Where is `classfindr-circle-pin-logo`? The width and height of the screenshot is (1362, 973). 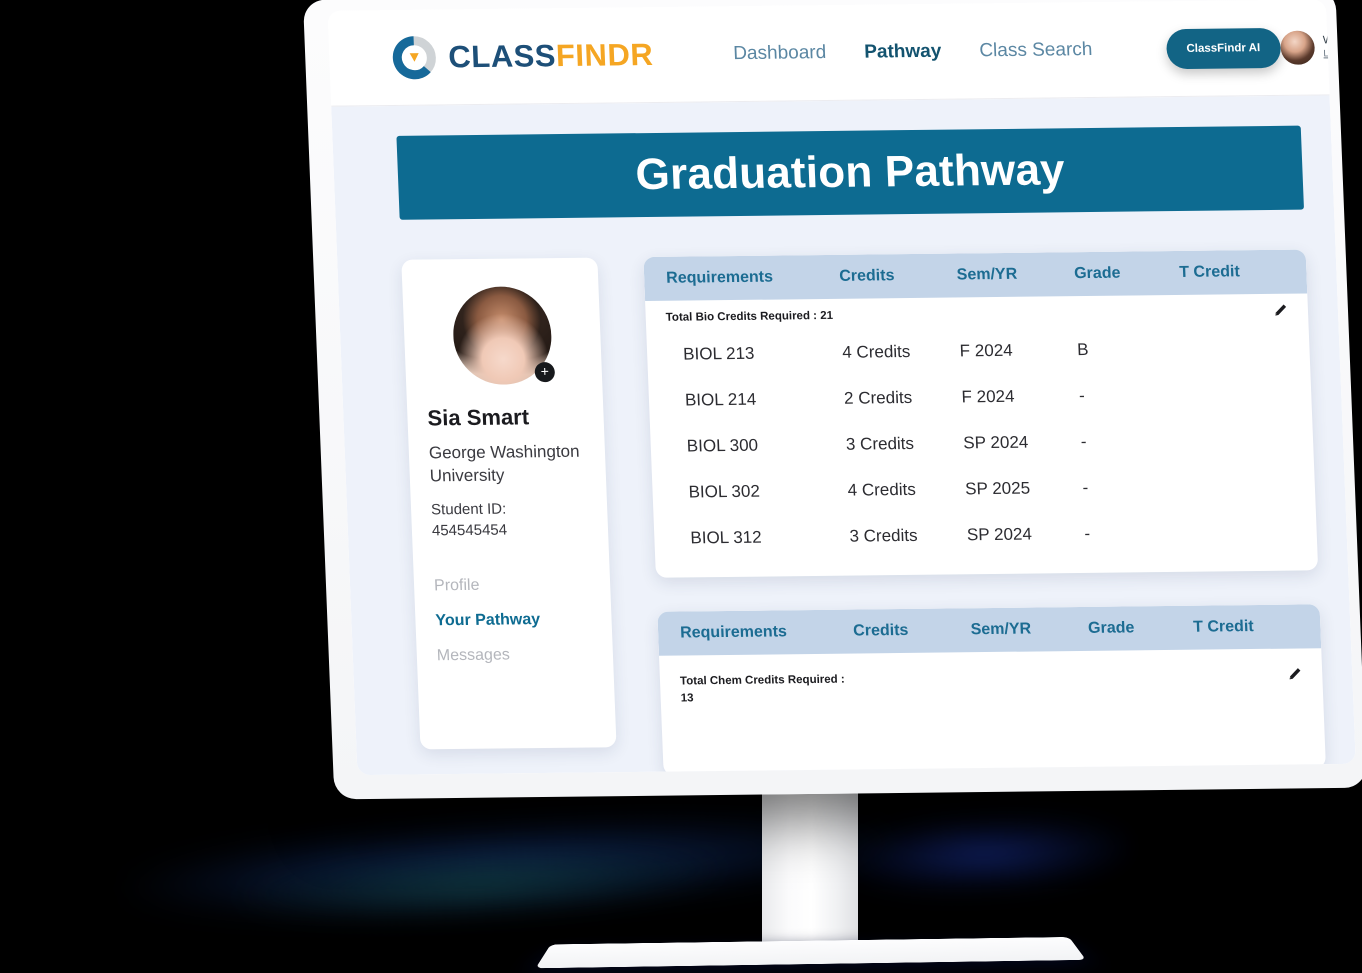
classfindr-circle-pin-logo is located at coordinates (414, 57).